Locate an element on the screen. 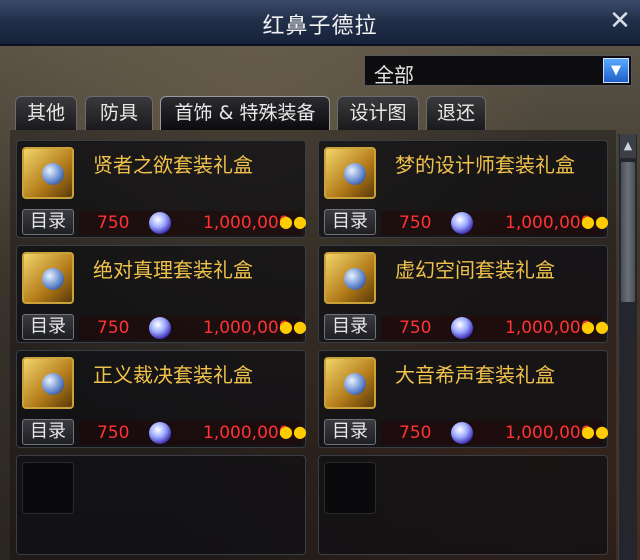  chevron-down-icon: ▼ is located at coordinates (616, 70).